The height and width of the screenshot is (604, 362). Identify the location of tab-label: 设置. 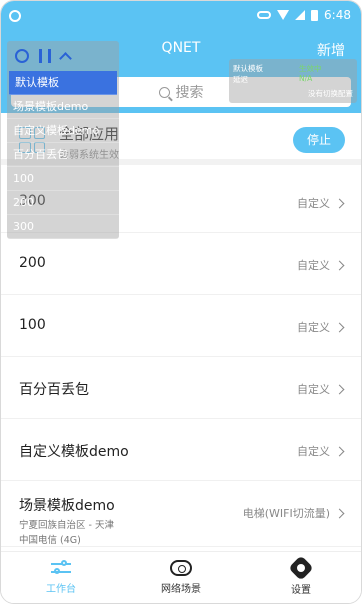
(301, 590).